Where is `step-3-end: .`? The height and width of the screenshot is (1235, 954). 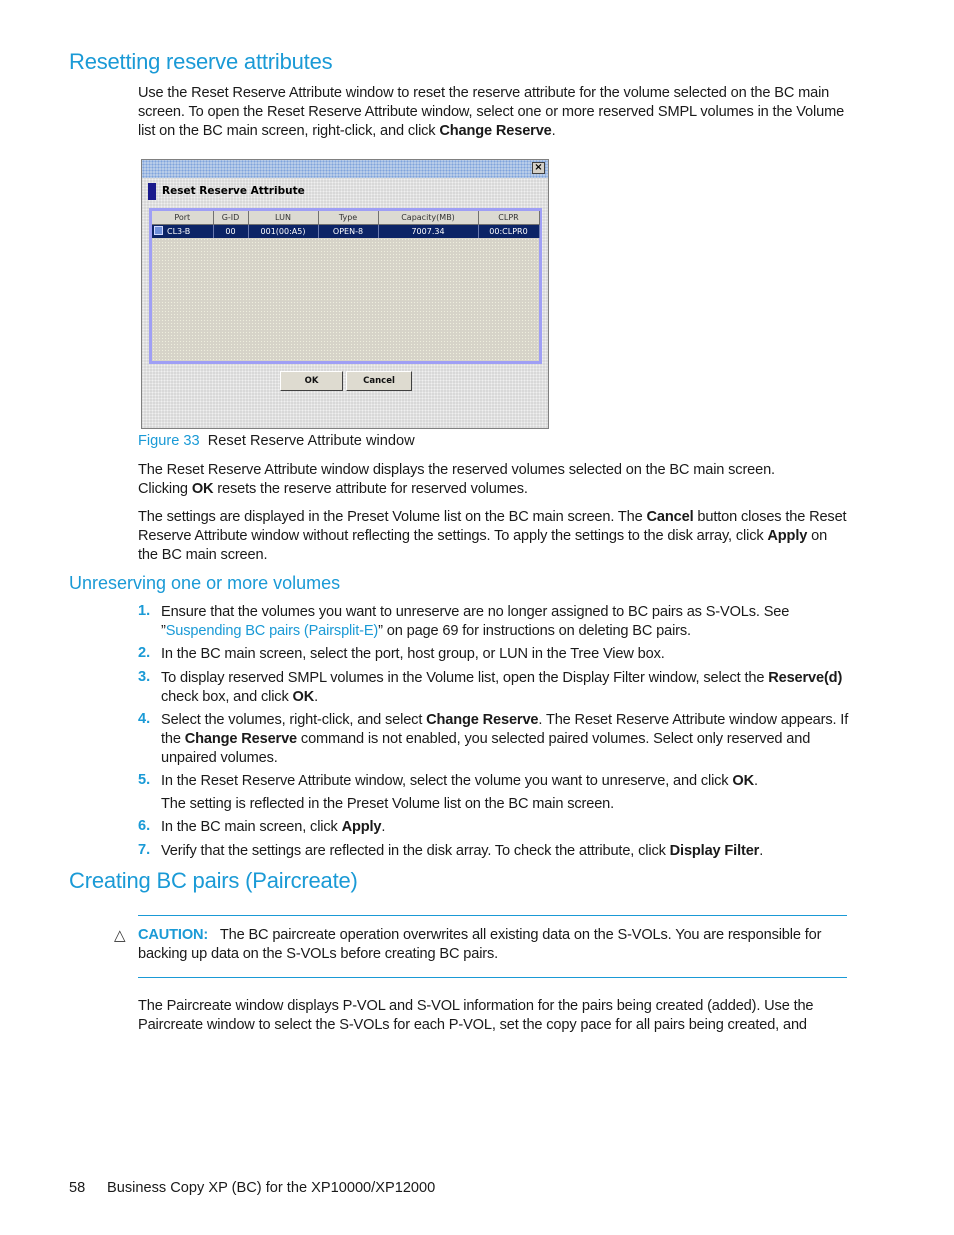 step-3-end: . is located at coordinates (316, 697).